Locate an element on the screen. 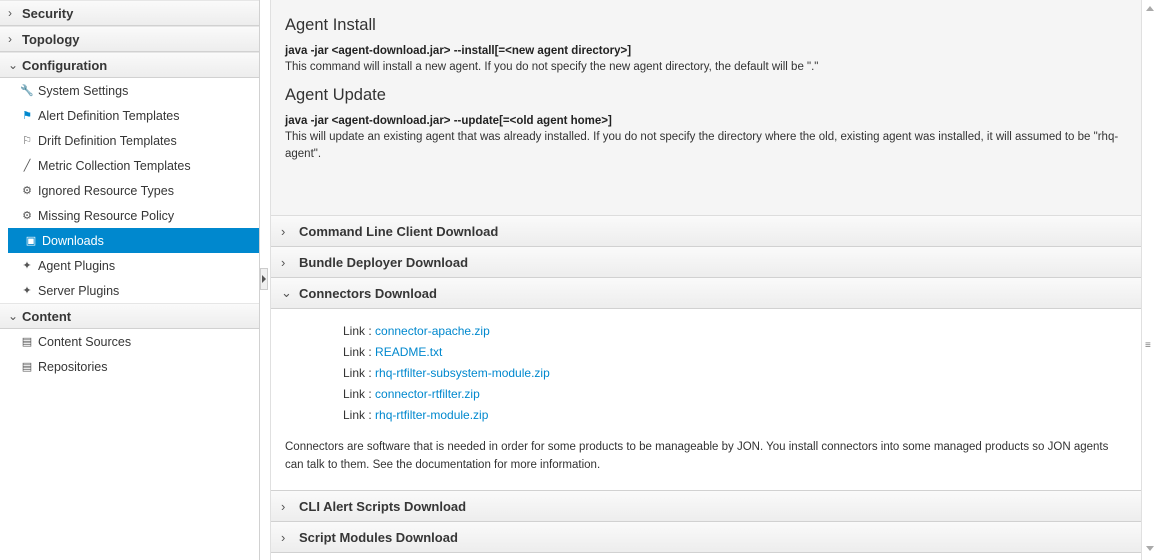 This screenshot has height=560, width=1157. section-content: ⌄ Content is located at coordinates (129, 316).